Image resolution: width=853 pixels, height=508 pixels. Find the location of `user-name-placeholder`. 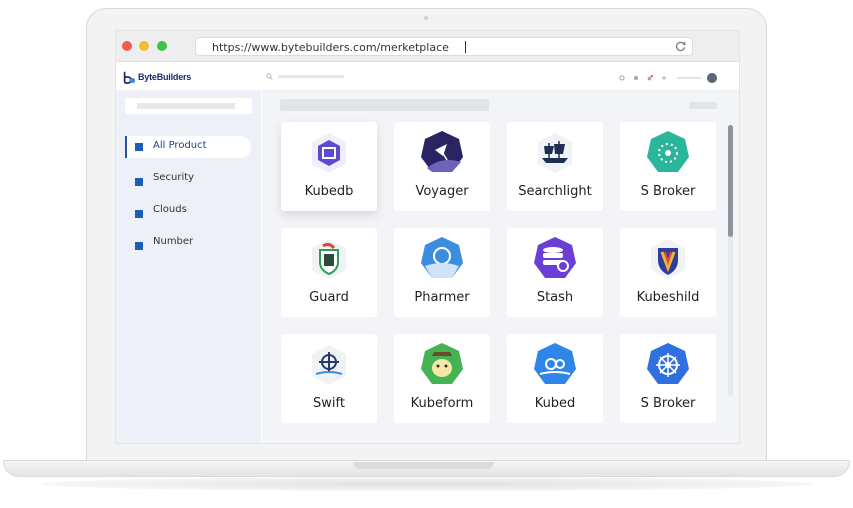

user-name-placeholder is located at coordinates (689, 78).